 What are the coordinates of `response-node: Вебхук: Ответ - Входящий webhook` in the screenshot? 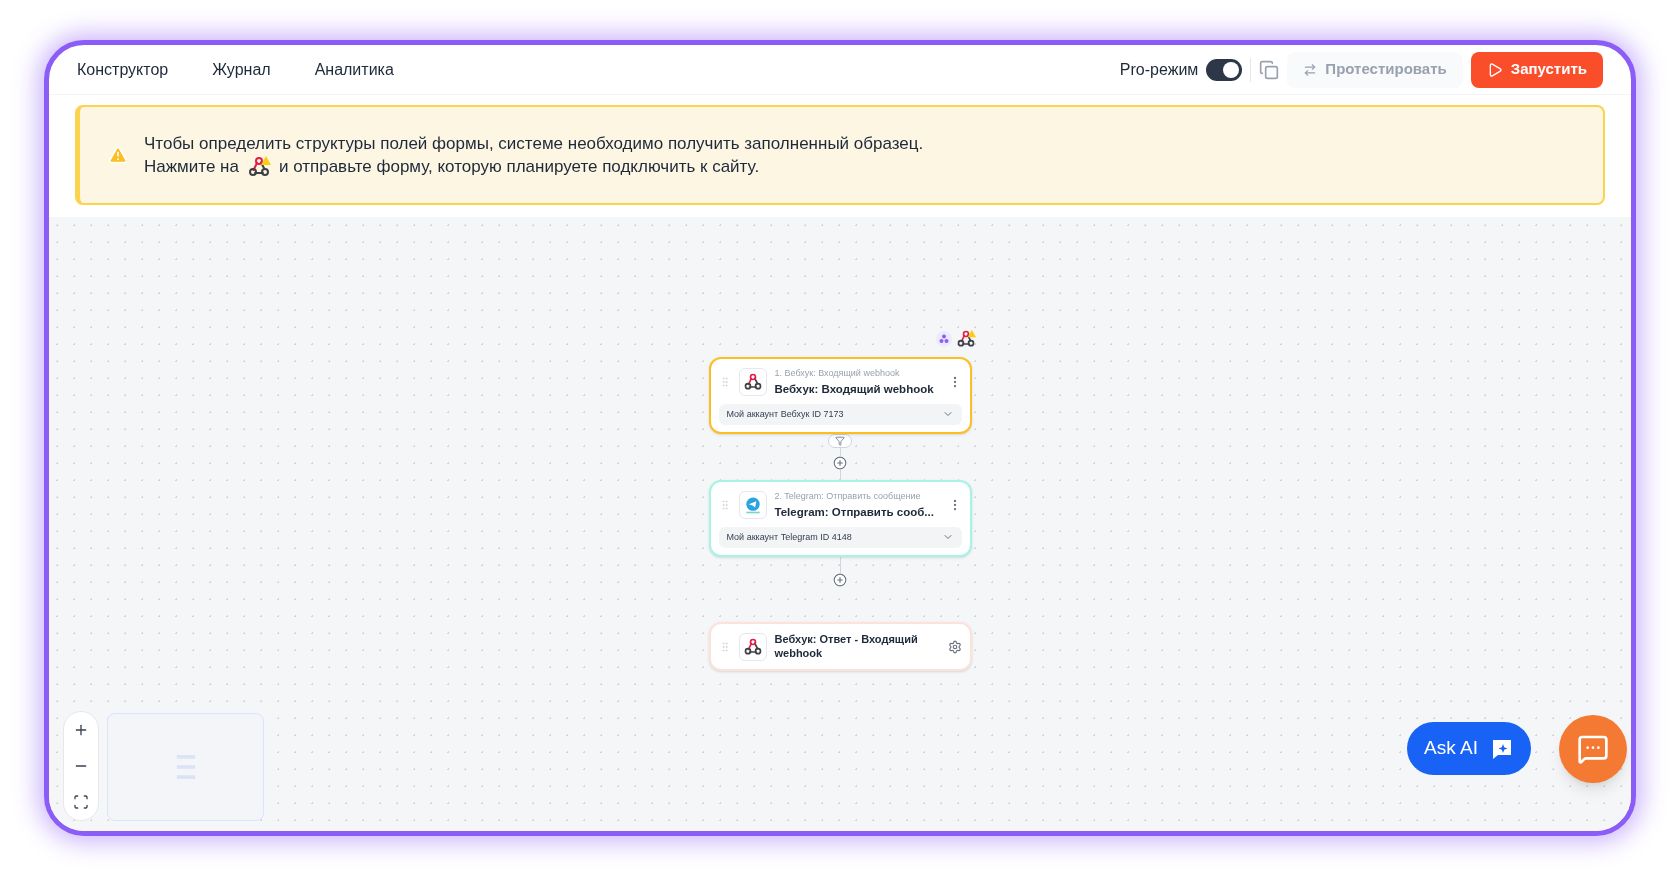 It's located at (840, 646).